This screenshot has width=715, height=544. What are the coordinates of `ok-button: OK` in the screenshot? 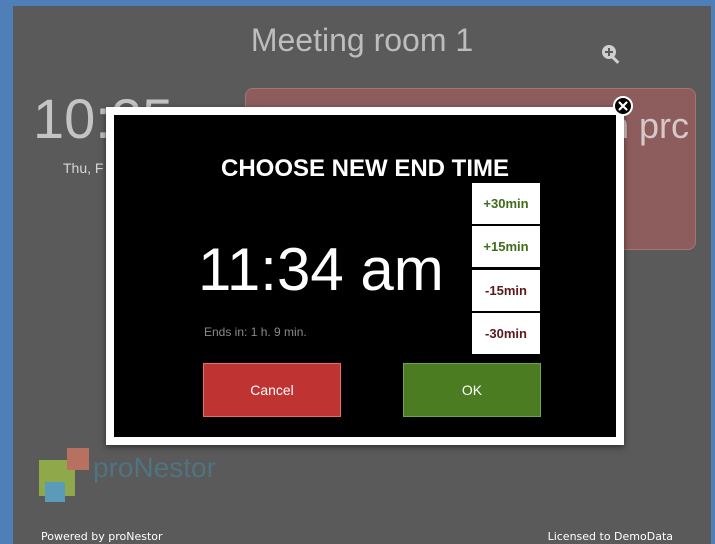 It's located at (472, 390).